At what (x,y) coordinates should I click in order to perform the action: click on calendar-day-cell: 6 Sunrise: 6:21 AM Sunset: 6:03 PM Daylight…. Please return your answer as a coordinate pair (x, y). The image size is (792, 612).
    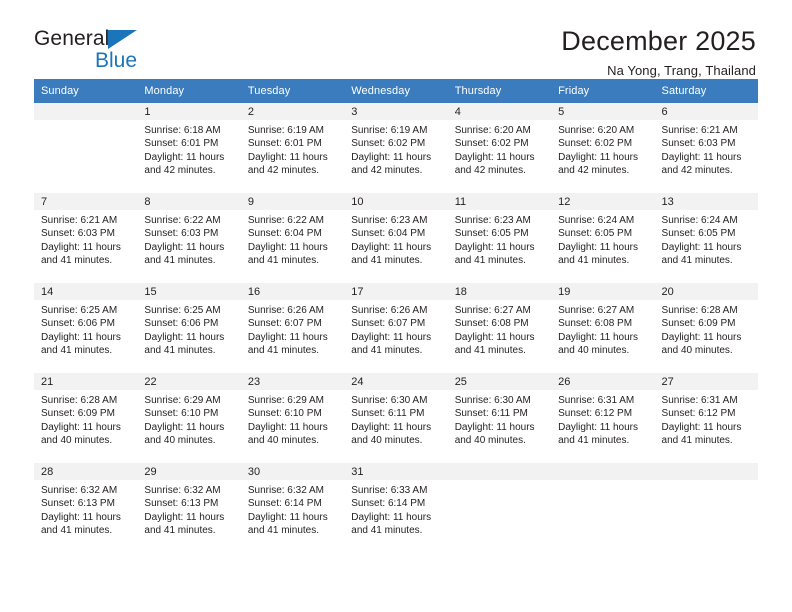
    Looking at the image, I should click on (706, 147).